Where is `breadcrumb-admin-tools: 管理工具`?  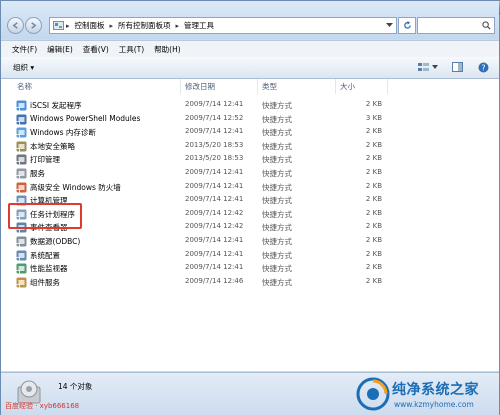
breadcrumb-admin-tools: 管理工具 is located at coordinates (199, 25).